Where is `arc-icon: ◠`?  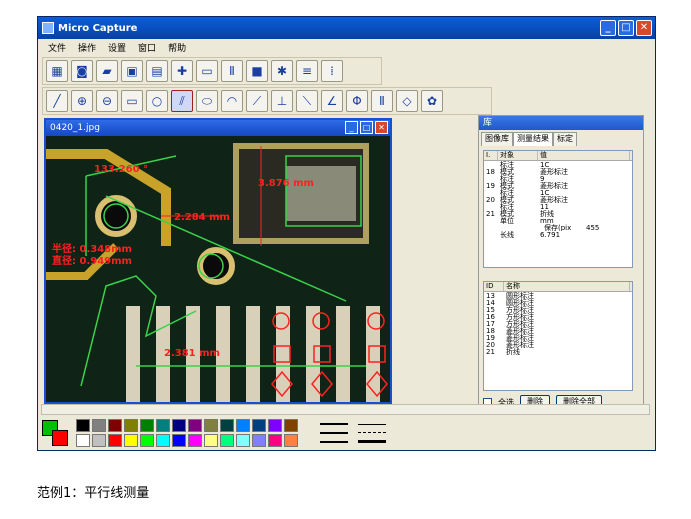
arc-icon: ◠ is located at coordinates (232, 101).